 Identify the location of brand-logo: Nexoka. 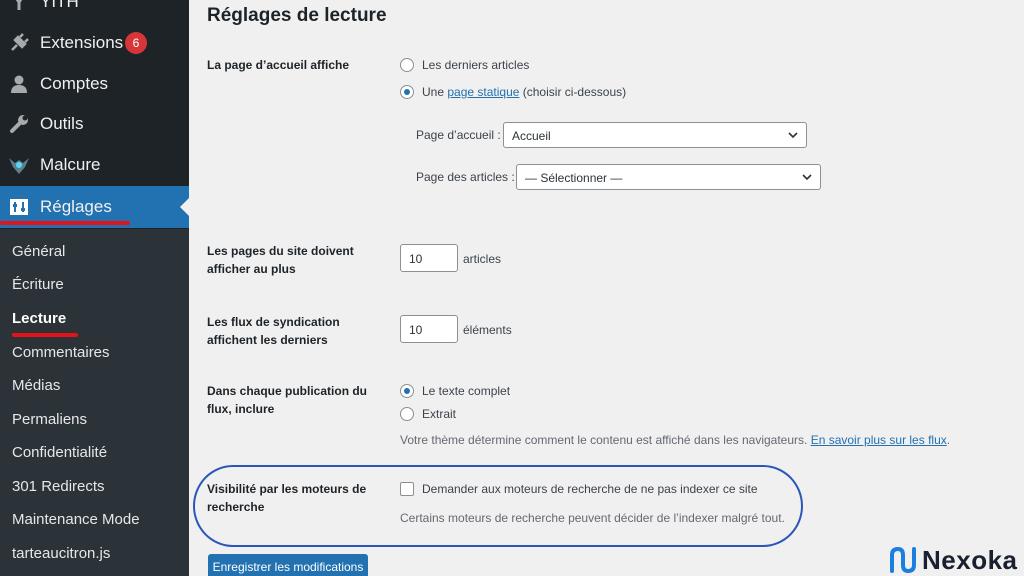
(953, 560).